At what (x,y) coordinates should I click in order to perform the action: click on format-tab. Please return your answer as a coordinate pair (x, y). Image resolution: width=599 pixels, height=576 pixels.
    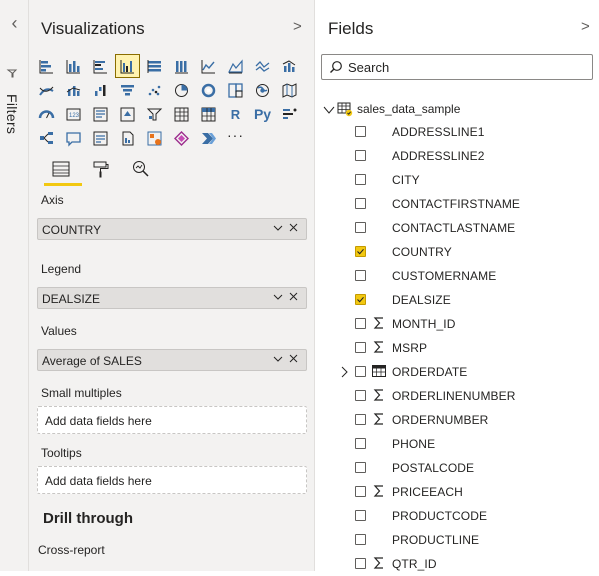
    Looking at the image, I should click on (101, 169).